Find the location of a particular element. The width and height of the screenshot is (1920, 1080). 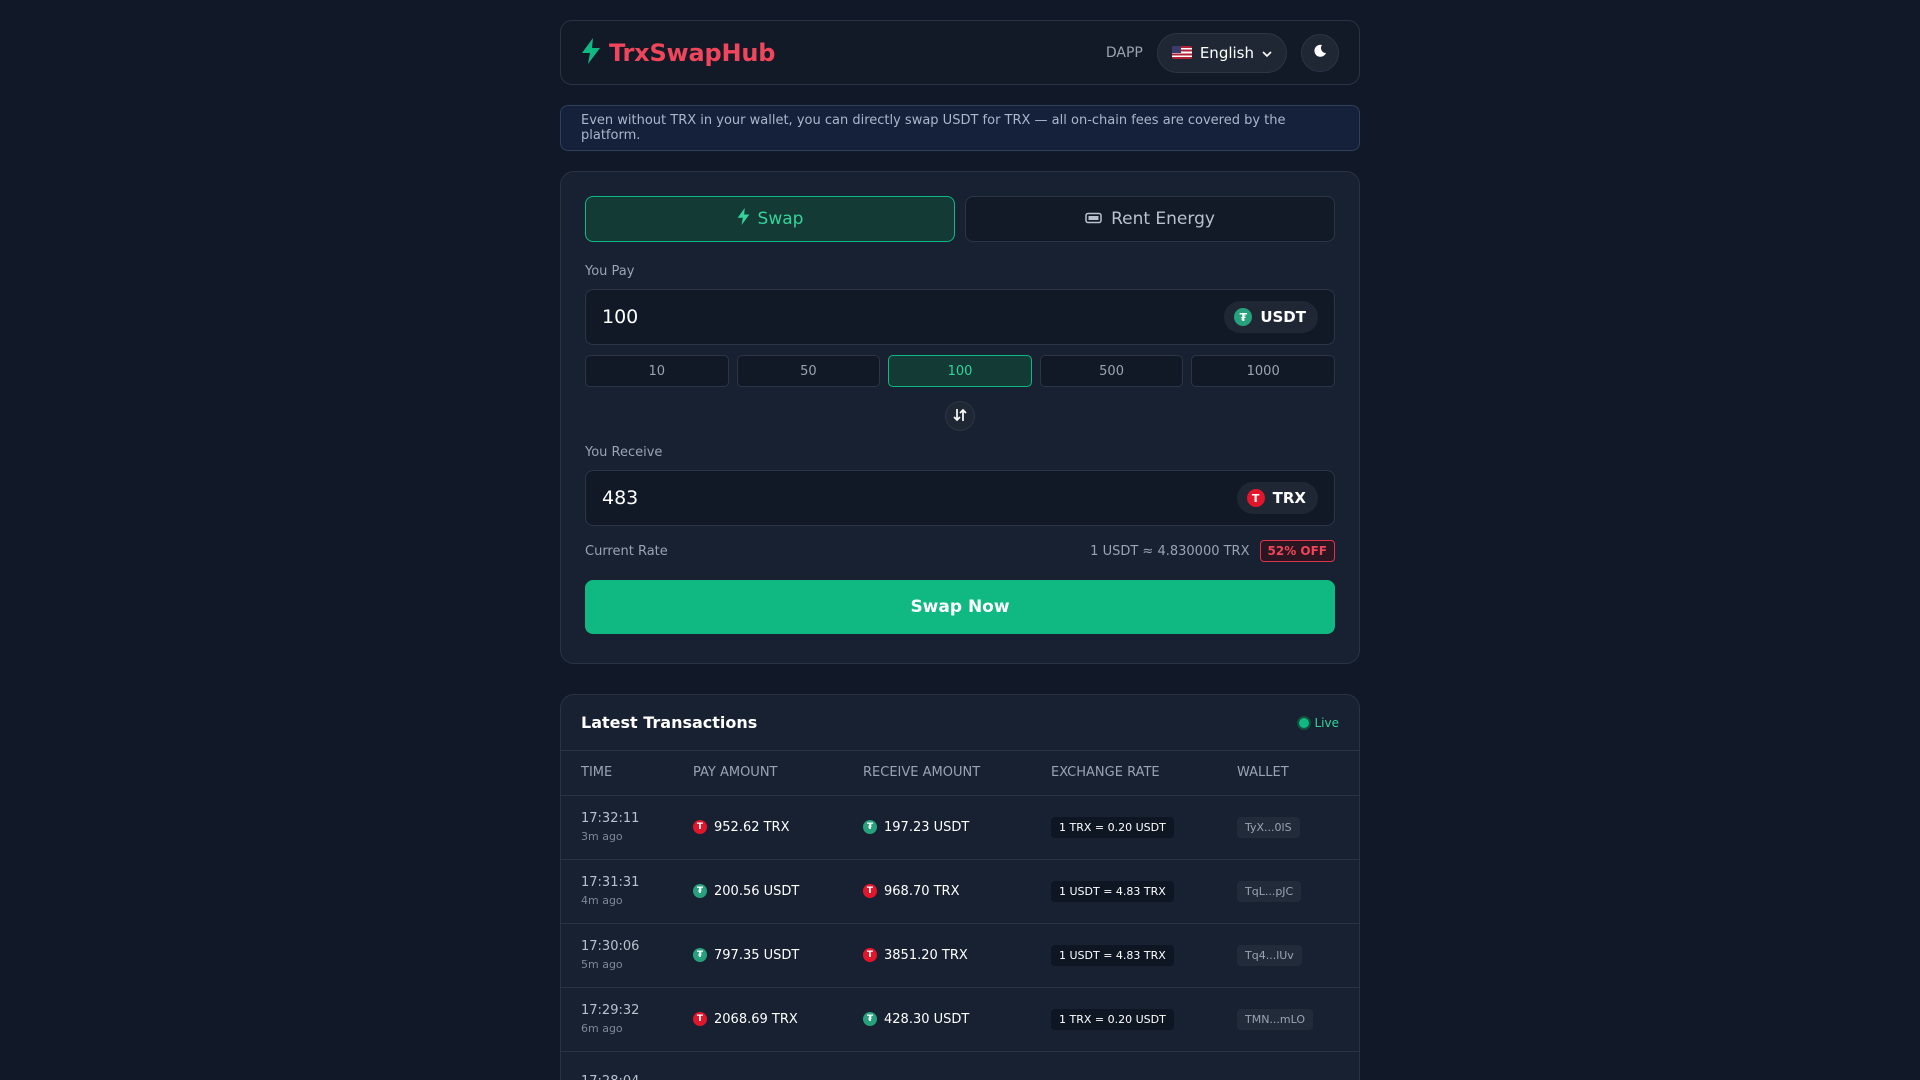

tx-time: 17:28:04 is located at coordinates (627, 1077).